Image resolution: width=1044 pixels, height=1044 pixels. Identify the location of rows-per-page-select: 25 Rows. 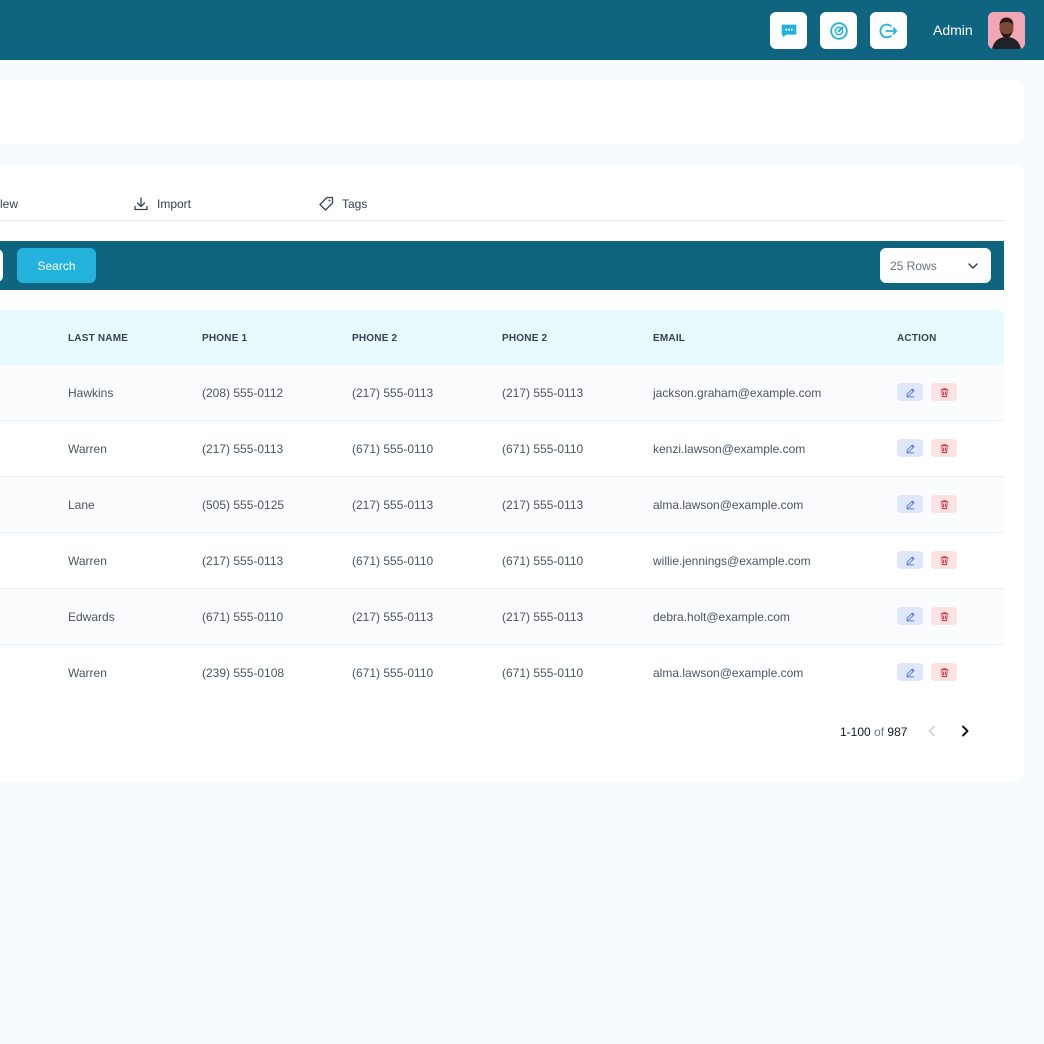
(935, 265).